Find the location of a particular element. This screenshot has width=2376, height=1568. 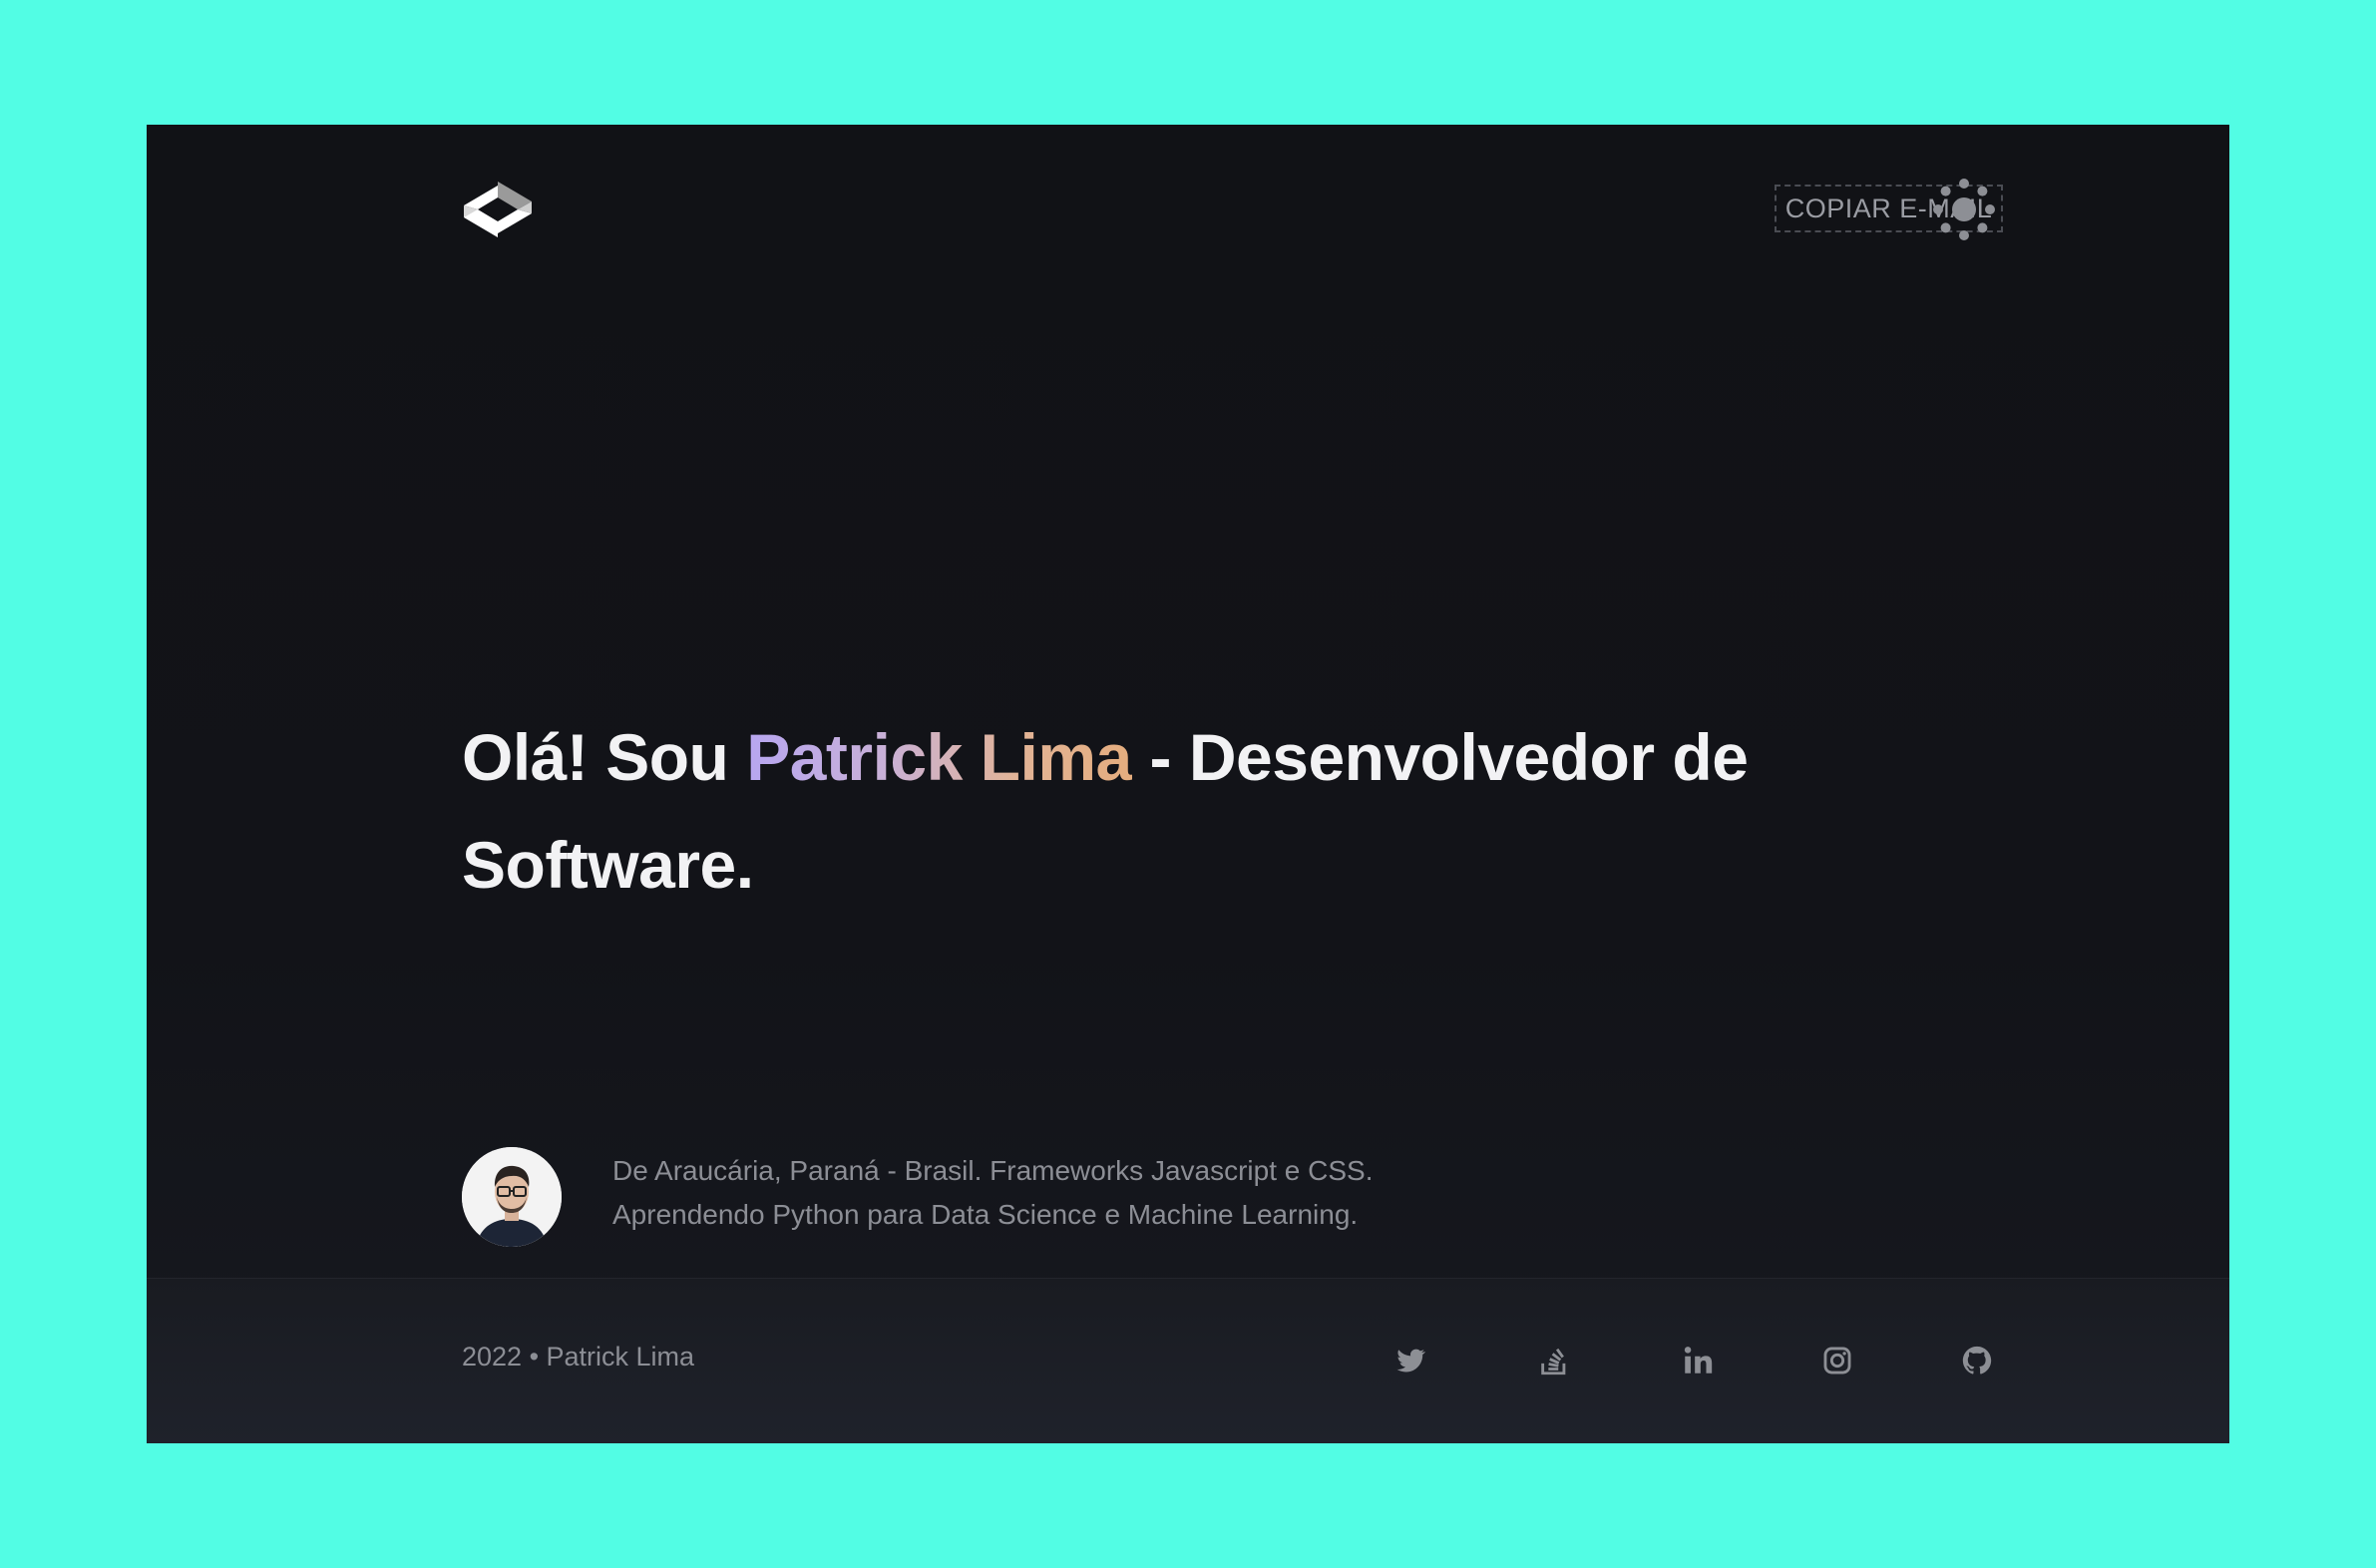

footer: 2022 • Patrick Lima is located at coordinates (1188, 1361).